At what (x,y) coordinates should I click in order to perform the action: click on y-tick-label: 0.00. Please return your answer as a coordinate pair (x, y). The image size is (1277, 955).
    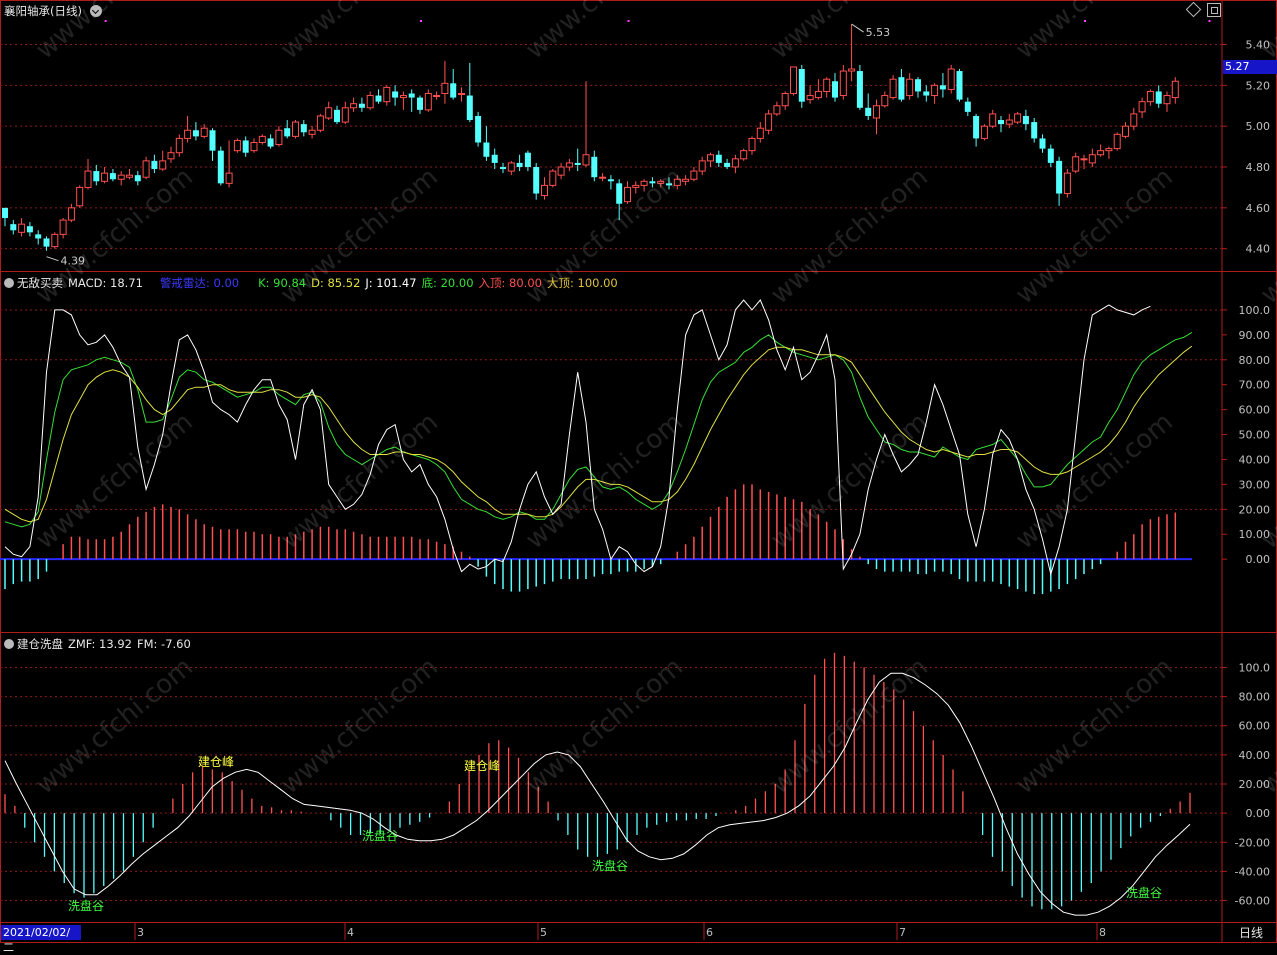
    Looking at the image, I should click on (1258, 813).